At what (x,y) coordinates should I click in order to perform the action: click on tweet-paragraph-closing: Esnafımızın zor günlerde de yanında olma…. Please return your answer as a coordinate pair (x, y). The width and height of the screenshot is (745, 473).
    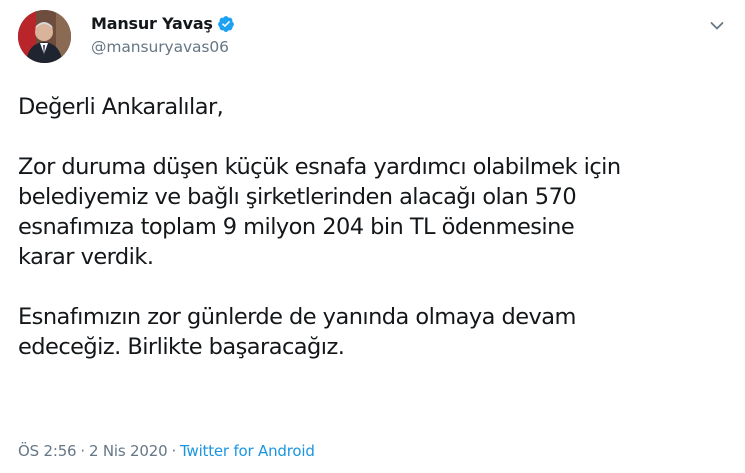
    Looking at the image, I should click on (297, 332).